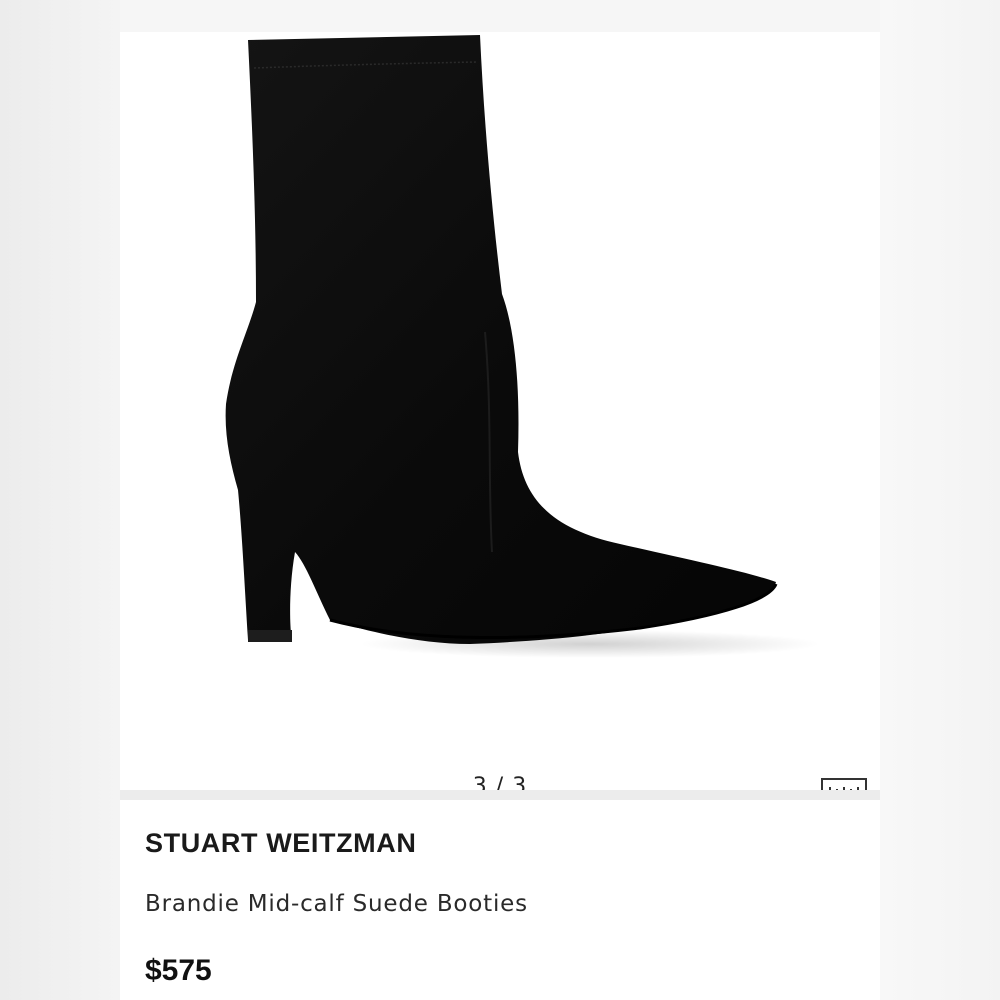  What do you see at coordinates (178, 970) in the screenshot?
I see `product-price: $575` at bounding box center [178, 970].